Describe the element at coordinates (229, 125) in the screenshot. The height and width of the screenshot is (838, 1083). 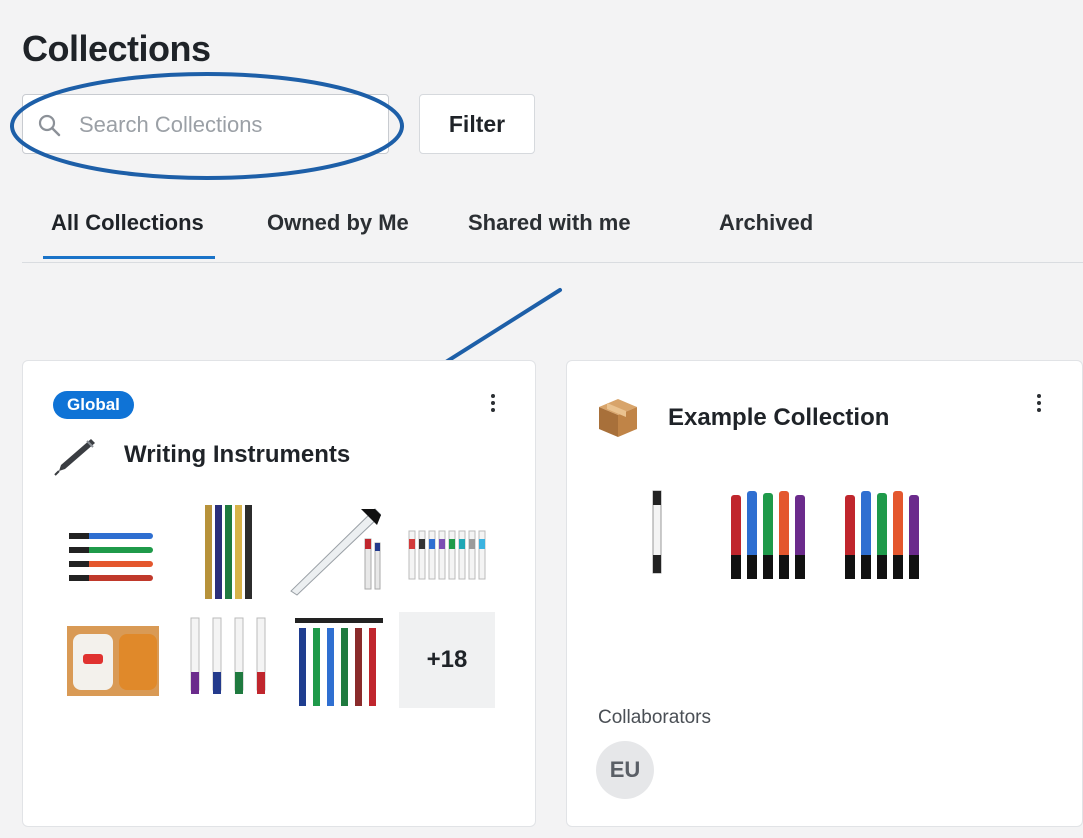
I see `search-input` at that location.